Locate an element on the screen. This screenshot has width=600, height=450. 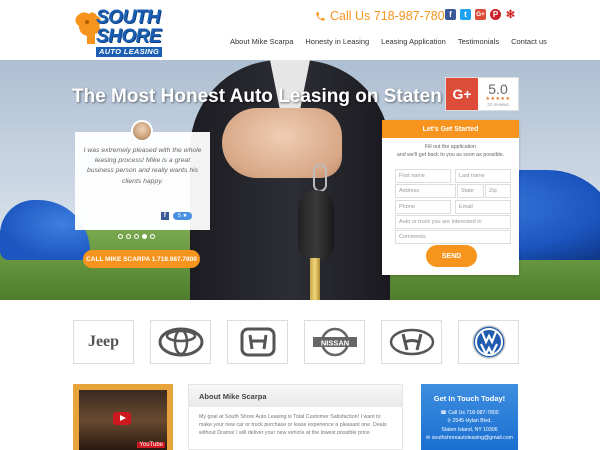
video-thumbnail: YouTube is located at coordinates (123, 417).